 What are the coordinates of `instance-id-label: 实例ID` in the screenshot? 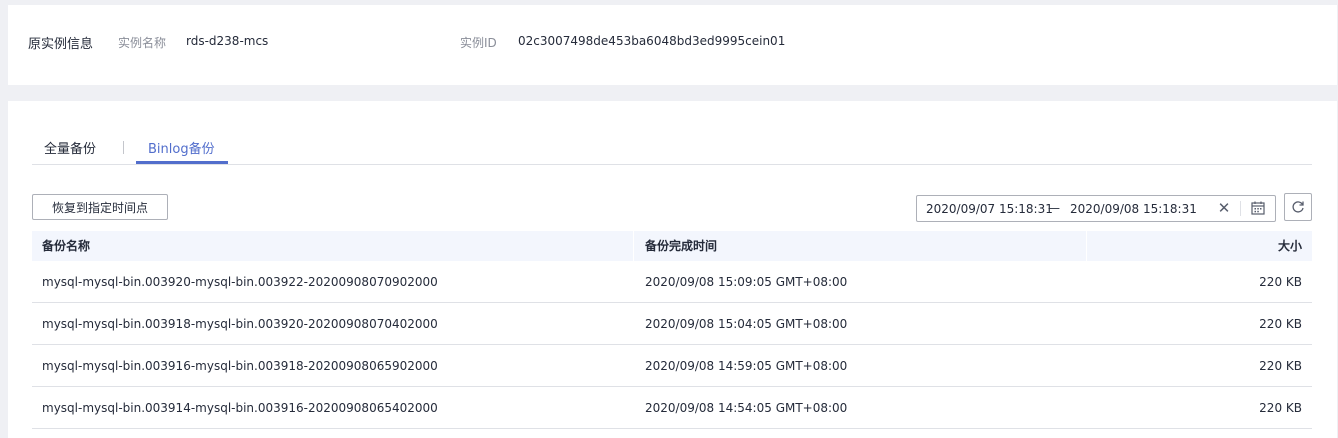 It's located at (478, 43).